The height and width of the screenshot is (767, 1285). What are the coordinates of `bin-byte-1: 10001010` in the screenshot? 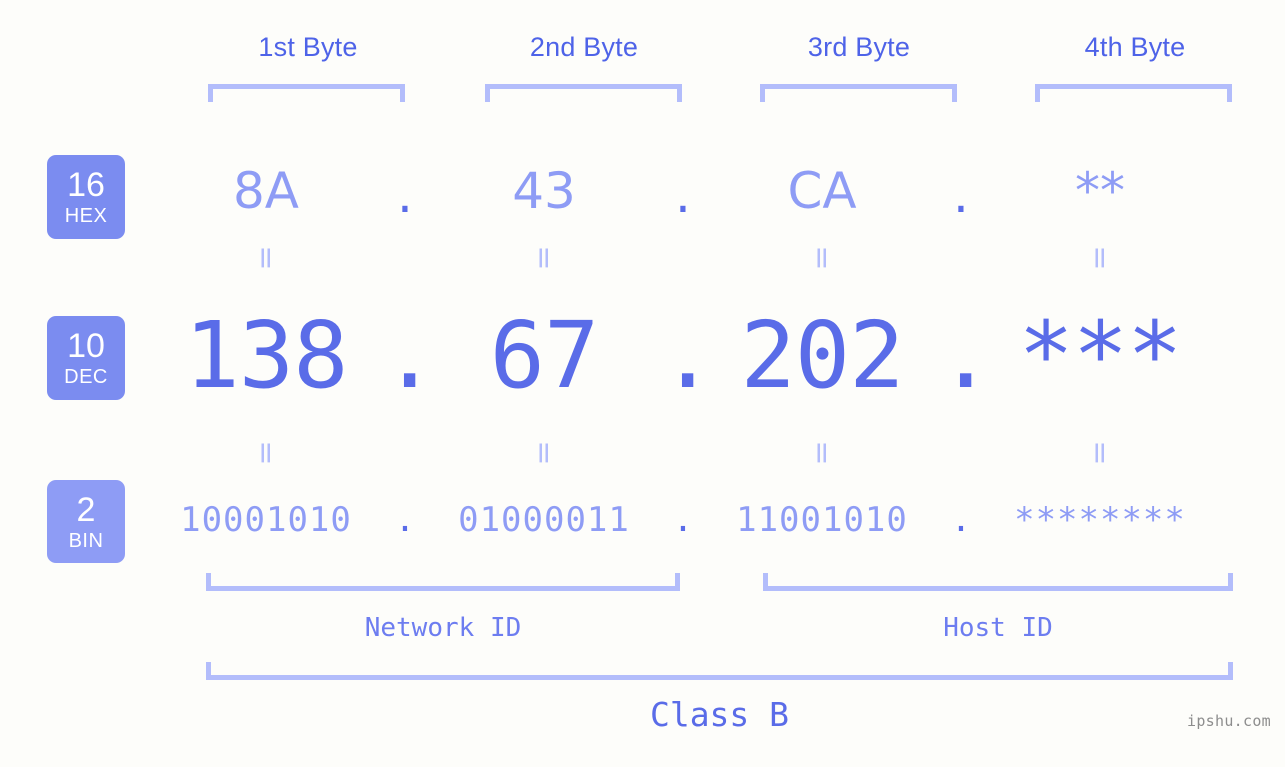 It's located at (266, 520).